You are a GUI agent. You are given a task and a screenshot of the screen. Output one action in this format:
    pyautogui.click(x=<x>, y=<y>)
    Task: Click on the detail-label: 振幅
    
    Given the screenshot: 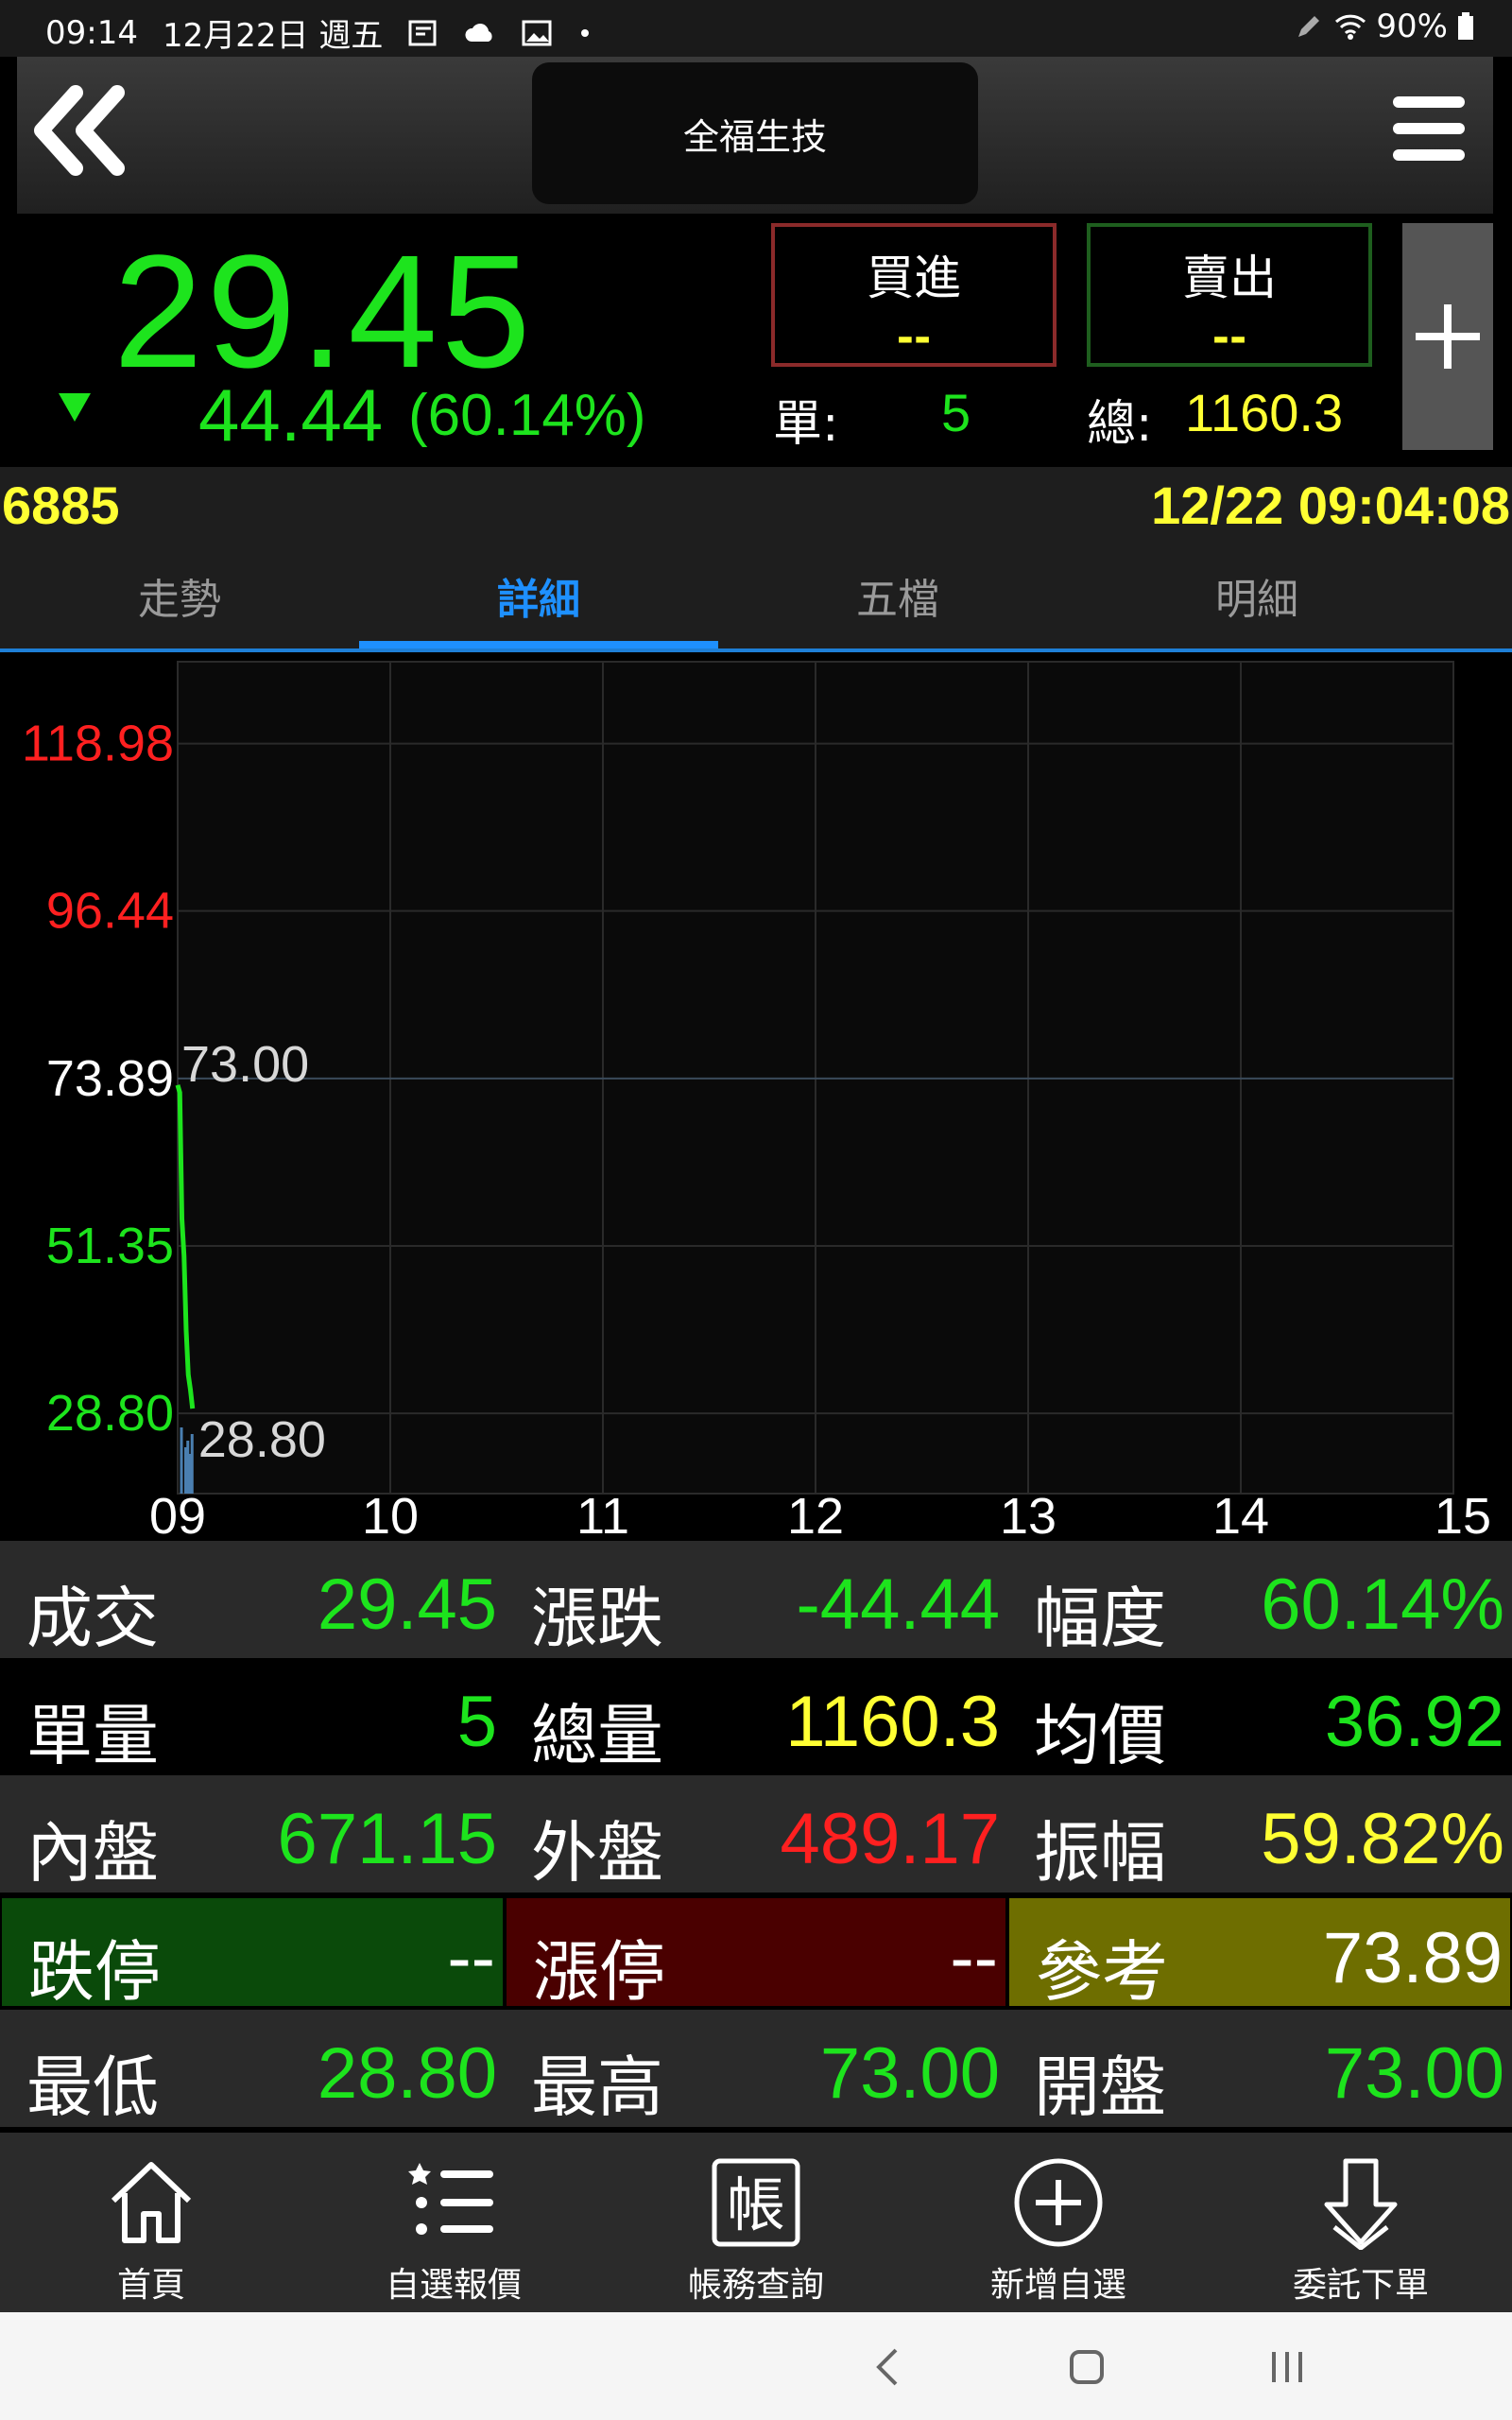 What is the action you would take?
    pyautogui.click(x=1100, y=1853)
    